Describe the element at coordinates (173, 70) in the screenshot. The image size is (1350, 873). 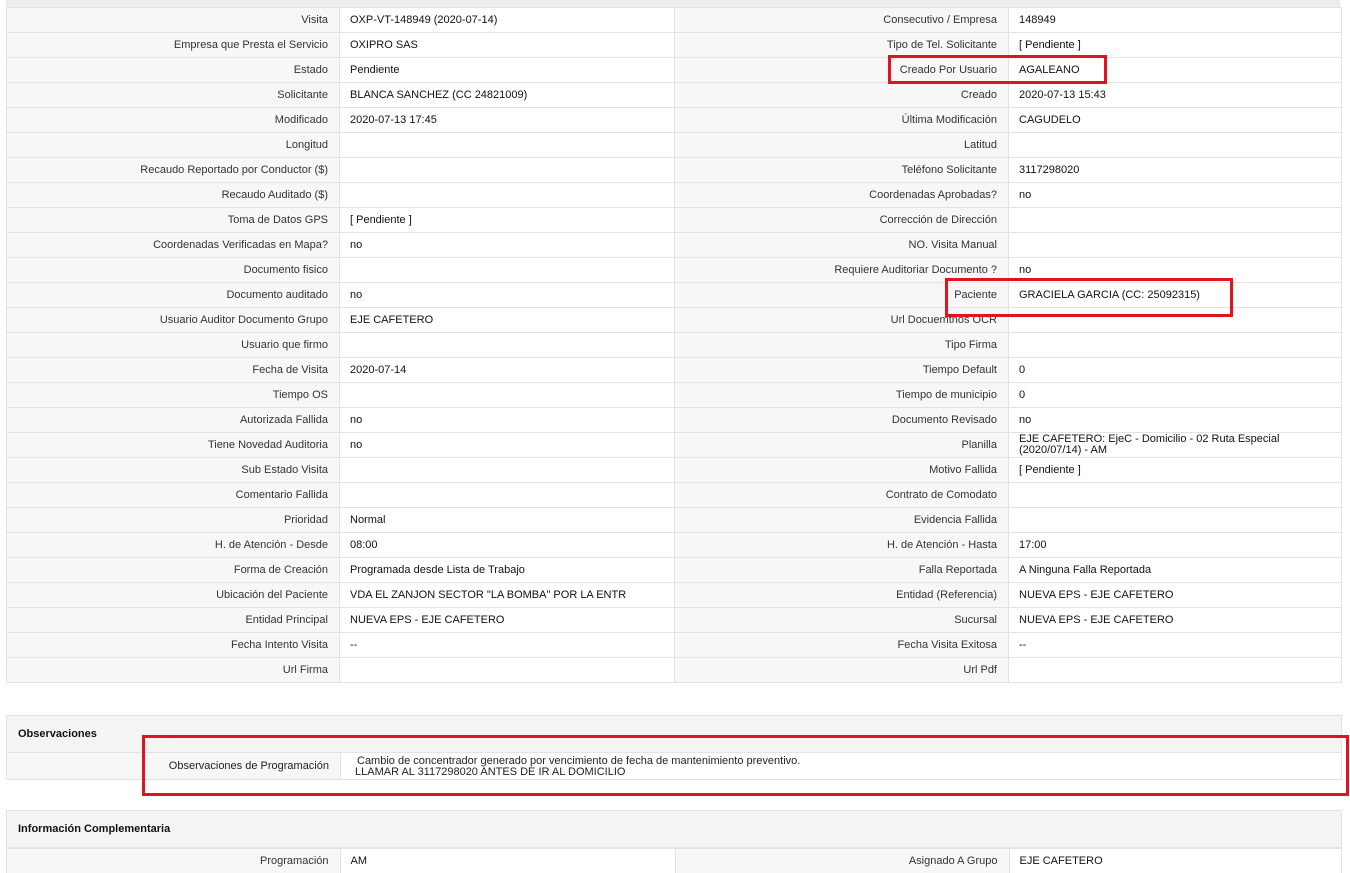
I see `field-label: Estado` at that location.